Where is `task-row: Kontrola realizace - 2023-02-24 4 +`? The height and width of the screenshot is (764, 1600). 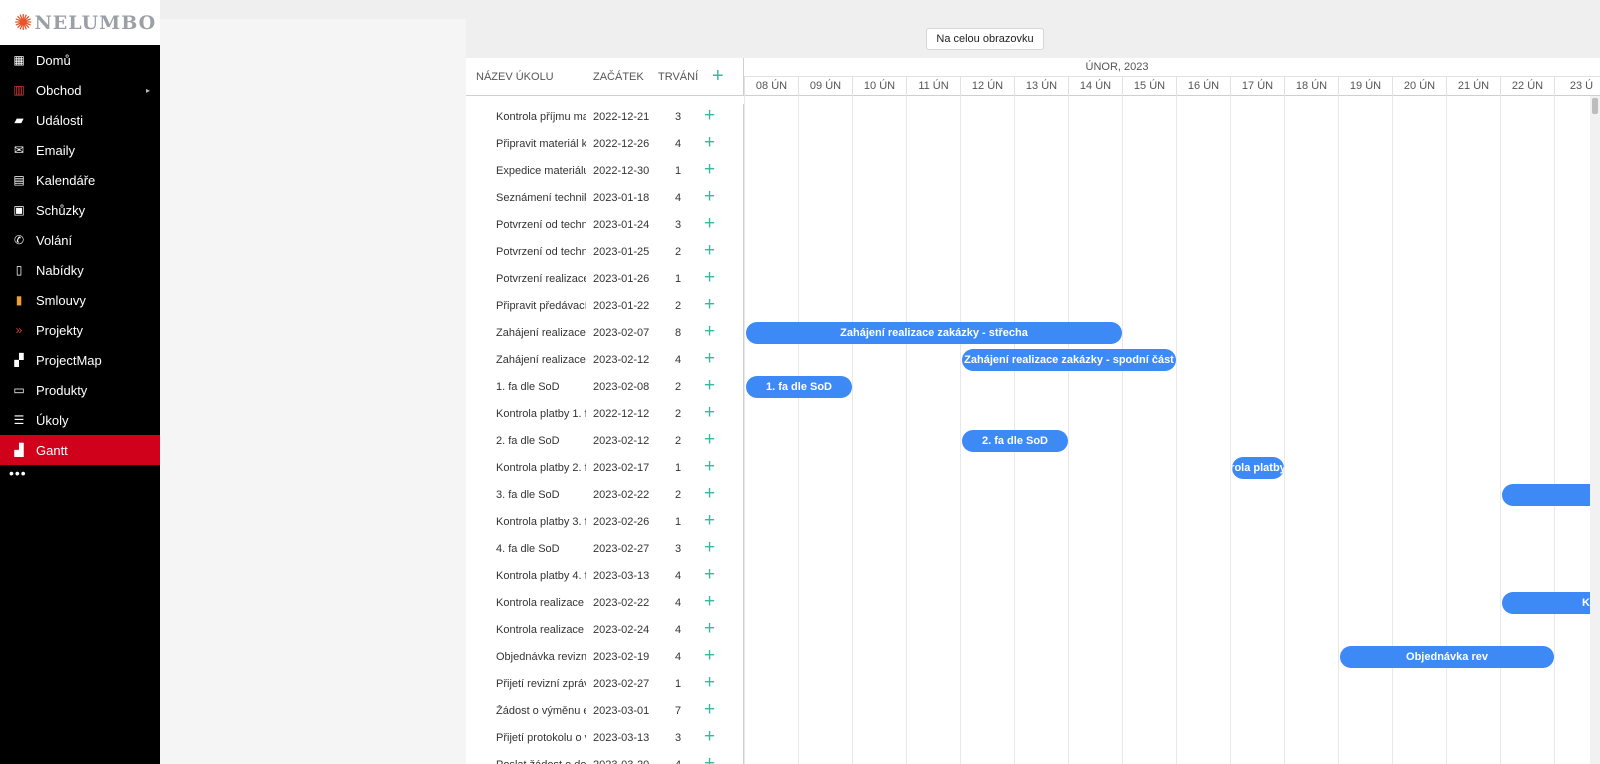 task-row: Kontrola realizace - 2023-02-24 4 + is located at coordinates (604, 630).